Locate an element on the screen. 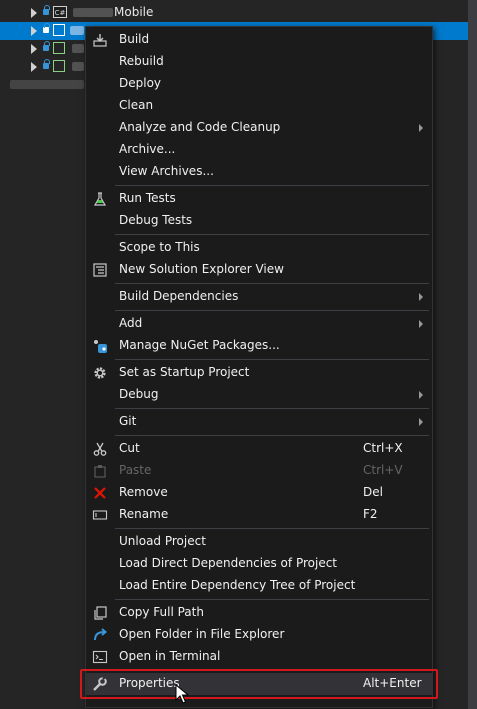 Image resolution: width=477 pixels, height=709 pixels. flask-icon is located at coordinates (100, 199).